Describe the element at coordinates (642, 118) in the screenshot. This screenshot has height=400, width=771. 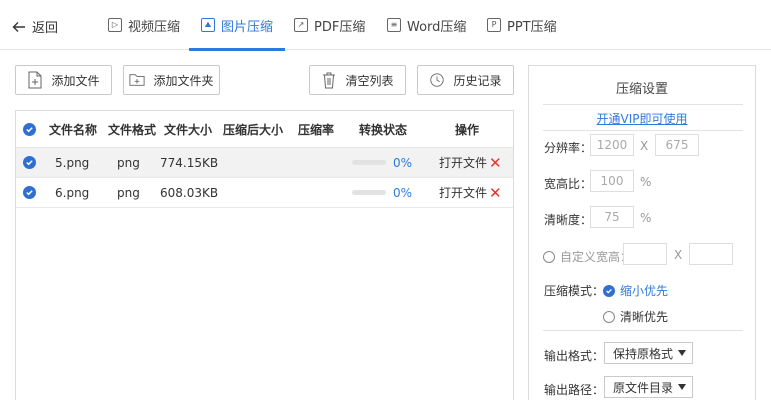
I see `vip-link: 开通VIP即可使用` at that location.